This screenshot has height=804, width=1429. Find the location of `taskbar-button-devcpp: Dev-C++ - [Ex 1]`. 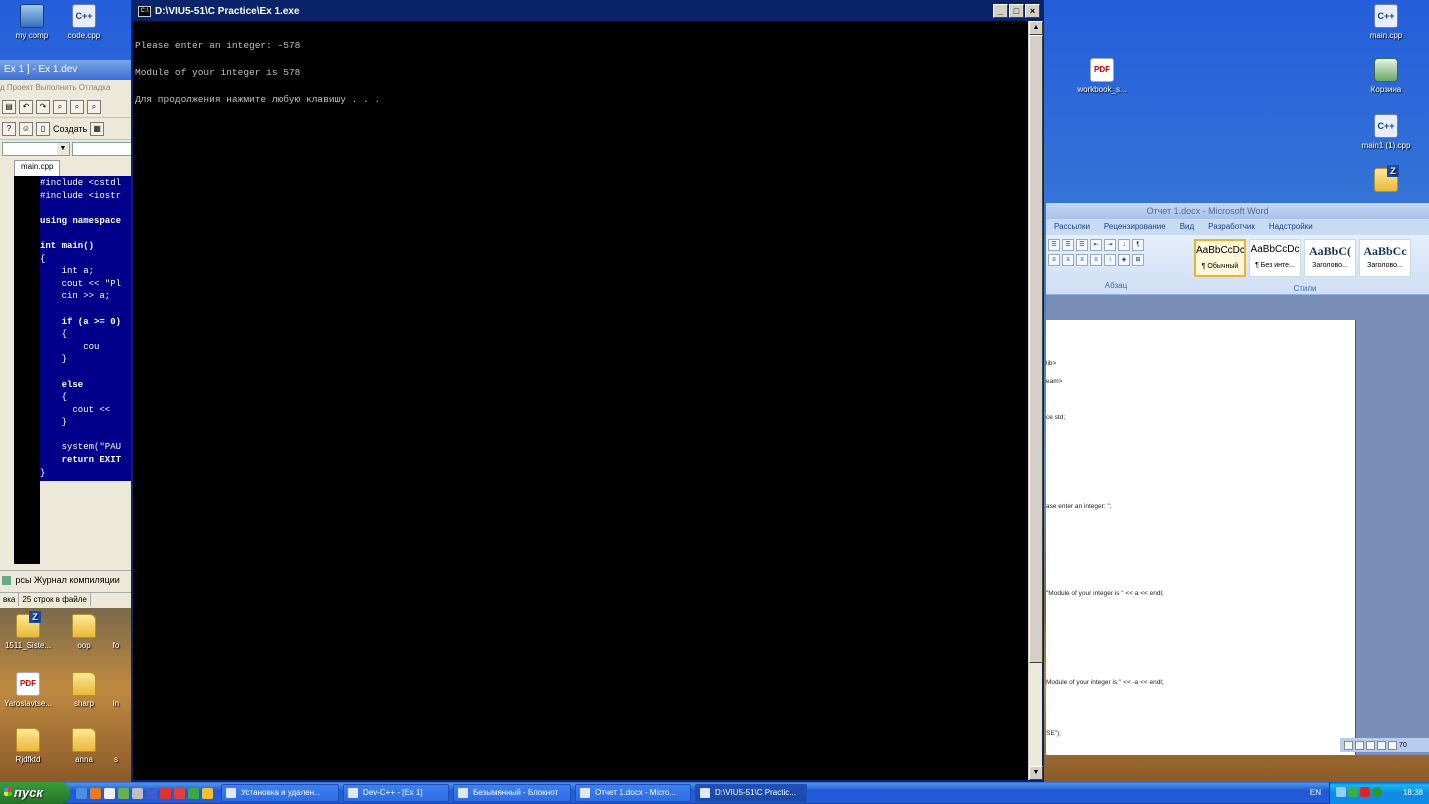

taskbar-button-devcpp: Dev-C++ - [Ex 1] is located at coordinates (396, 793).